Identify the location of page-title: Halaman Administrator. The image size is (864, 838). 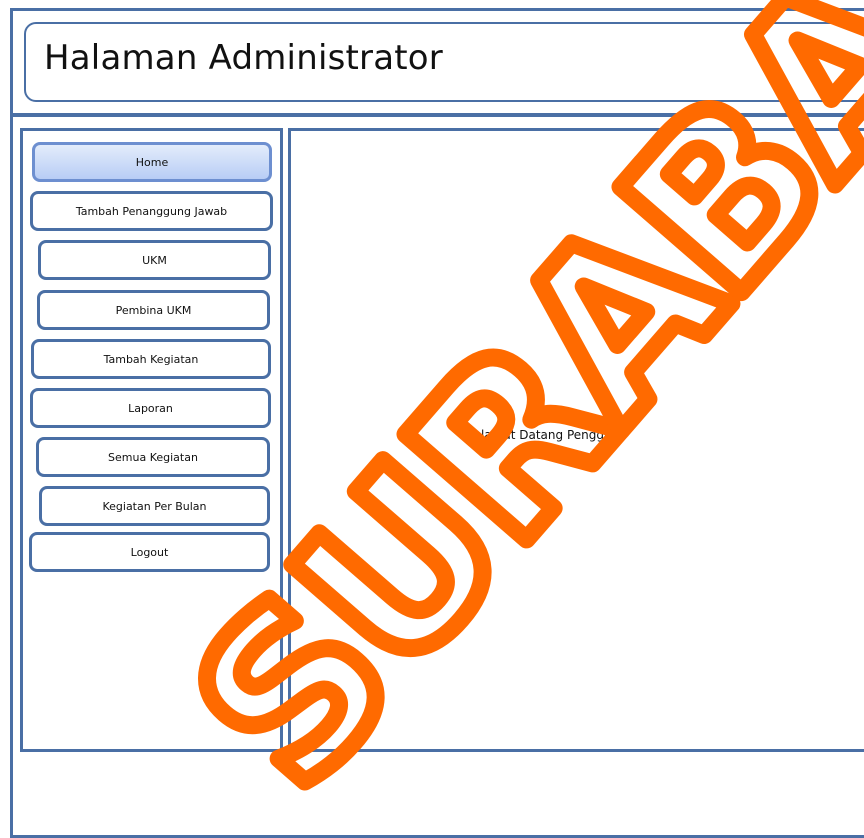
(243, 58).